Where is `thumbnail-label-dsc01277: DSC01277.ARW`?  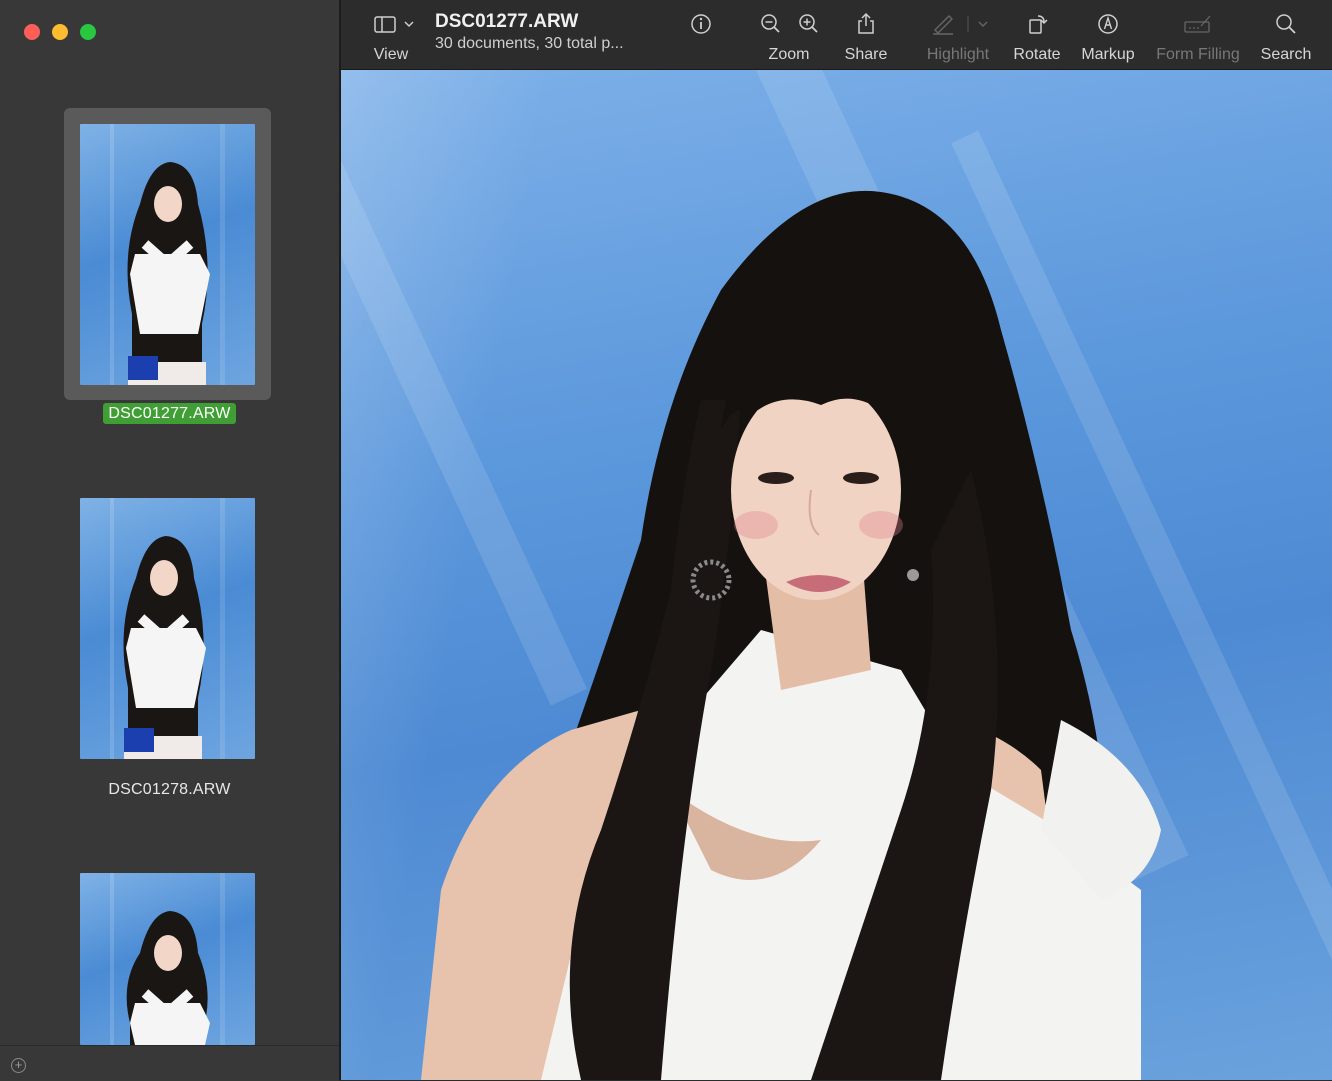 thumbnail-label-dsc01277: DSC01277.ARW is located at coordinates (169, 413).